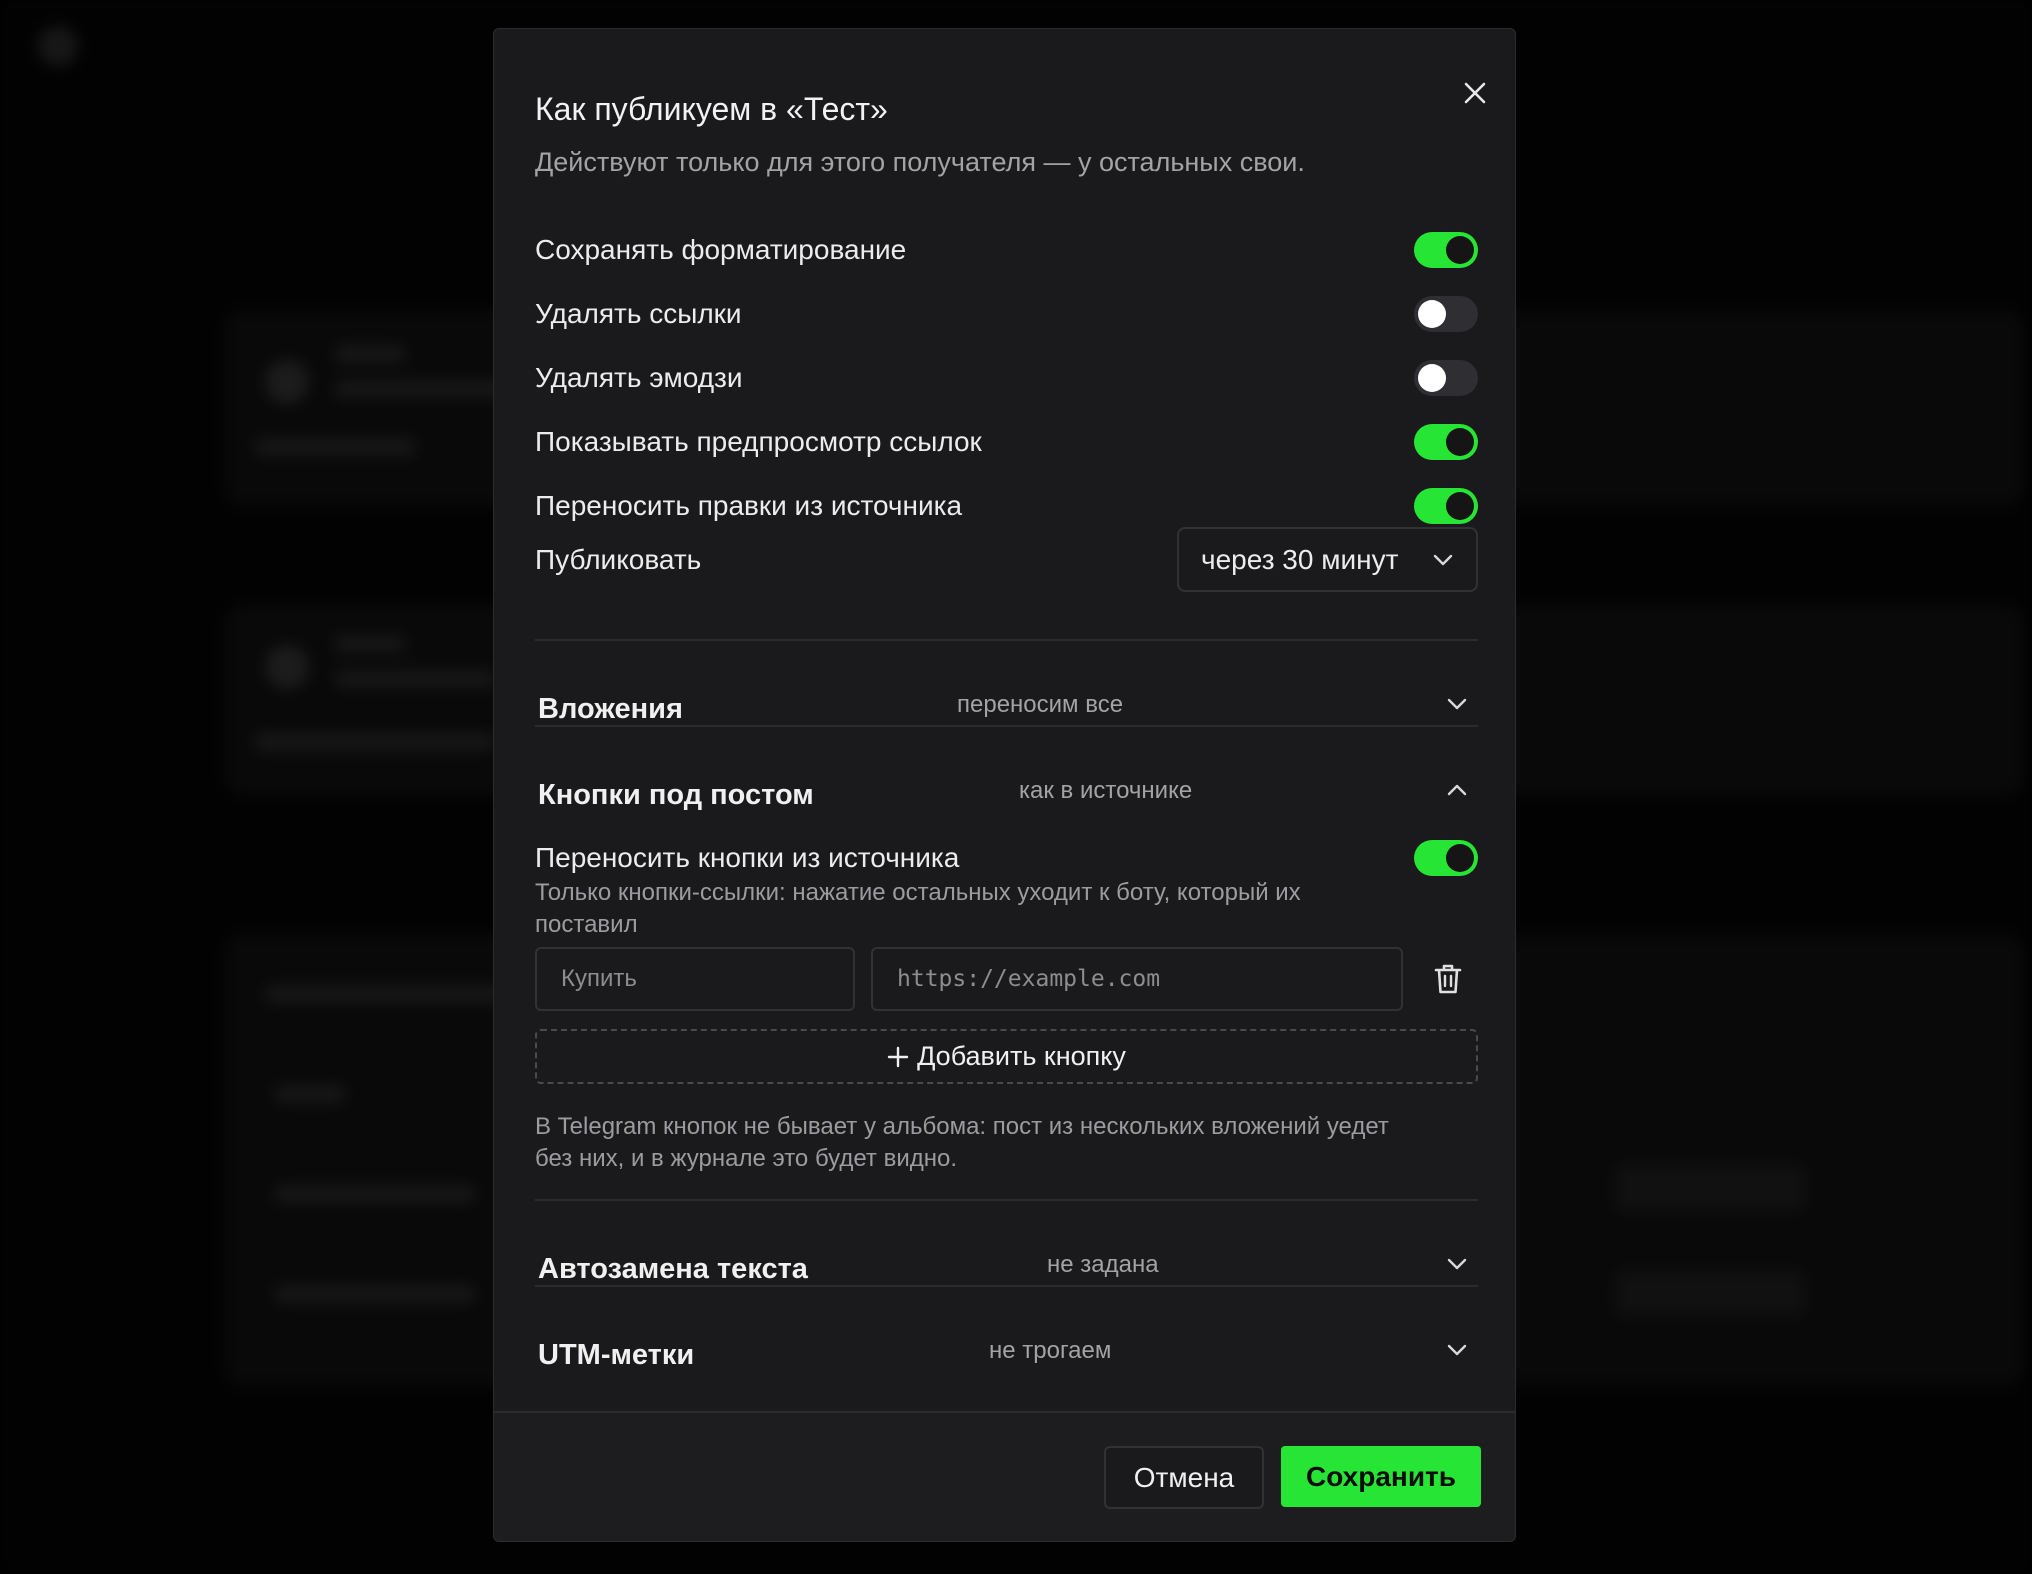 The image size is (2032, 1574). What do you see at coordinates (695, 979) in the screenshot?
I see `button-name-input: Купить` at bounding box center [695, 979].